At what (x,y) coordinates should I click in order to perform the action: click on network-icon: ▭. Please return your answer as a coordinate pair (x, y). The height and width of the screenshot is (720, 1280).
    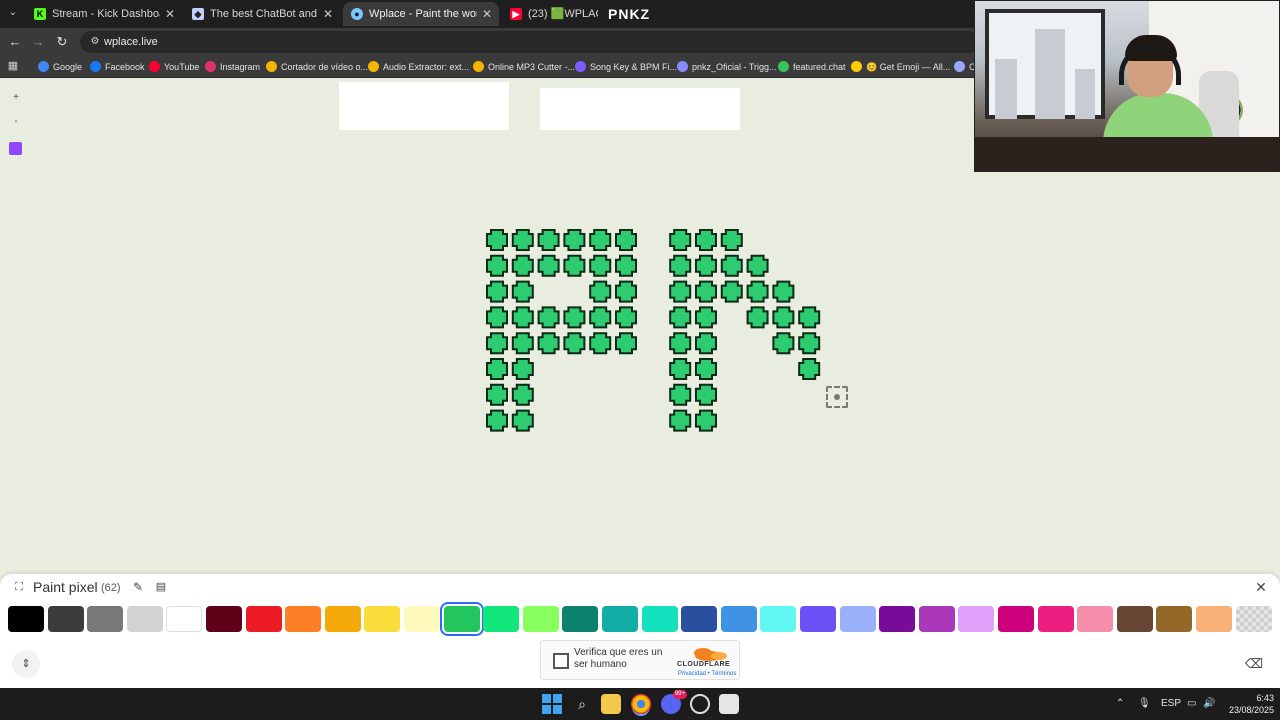
    Looking at the image, I should click on (1191, 704).